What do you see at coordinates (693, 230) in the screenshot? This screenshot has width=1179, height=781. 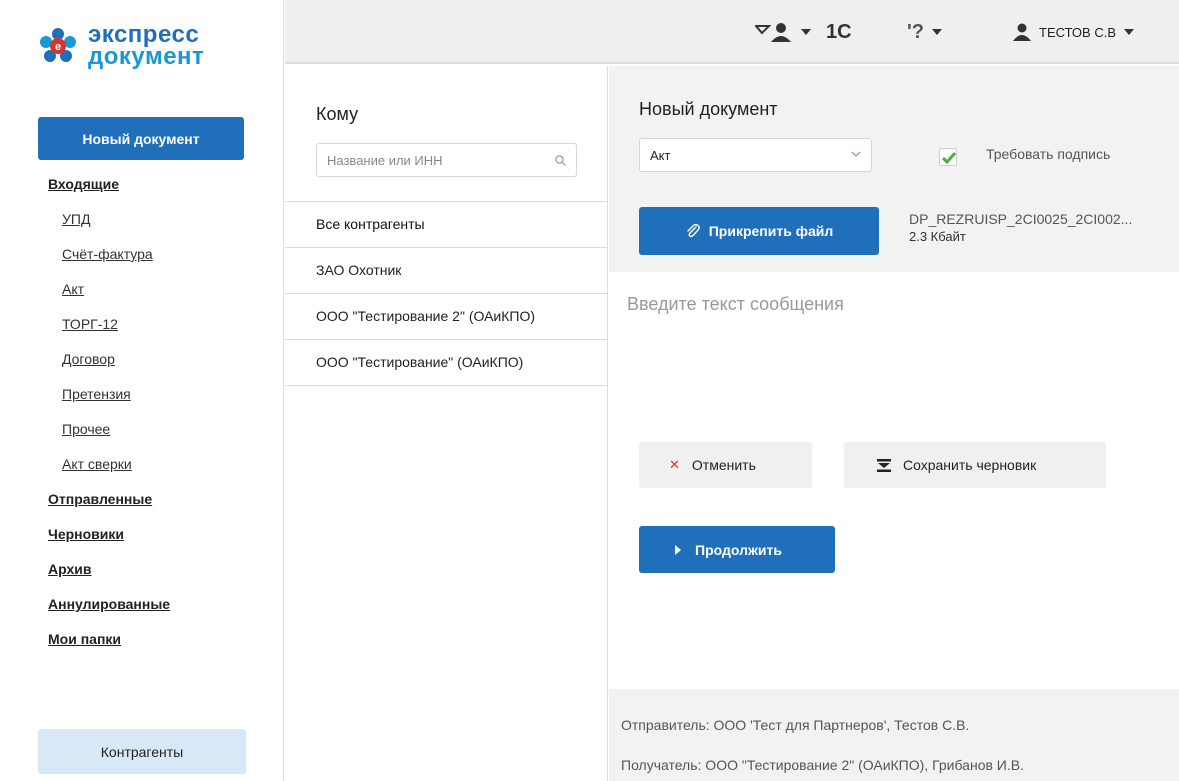 I see `paperclip-icon` at bounding box center [693, 230].